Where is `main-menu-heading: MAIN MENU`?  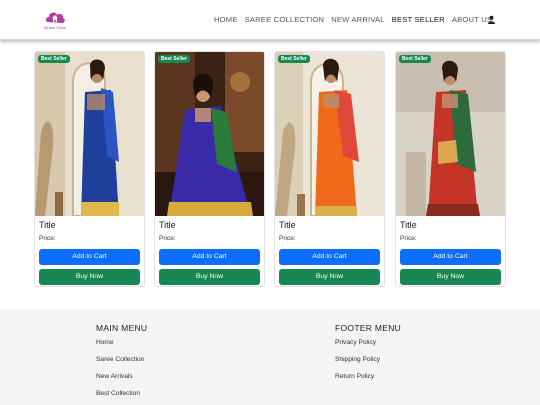
main-menu-heading: MAIN MENU is located at coordinates (122, 328).